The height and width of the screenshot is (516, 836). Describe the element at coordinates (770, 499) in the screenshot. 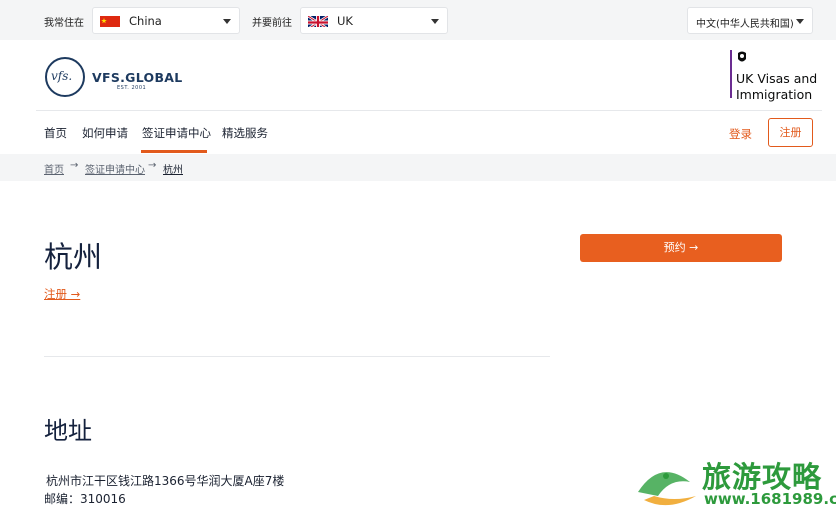

I see `watermark-url: www.1681989.cn` at that location.